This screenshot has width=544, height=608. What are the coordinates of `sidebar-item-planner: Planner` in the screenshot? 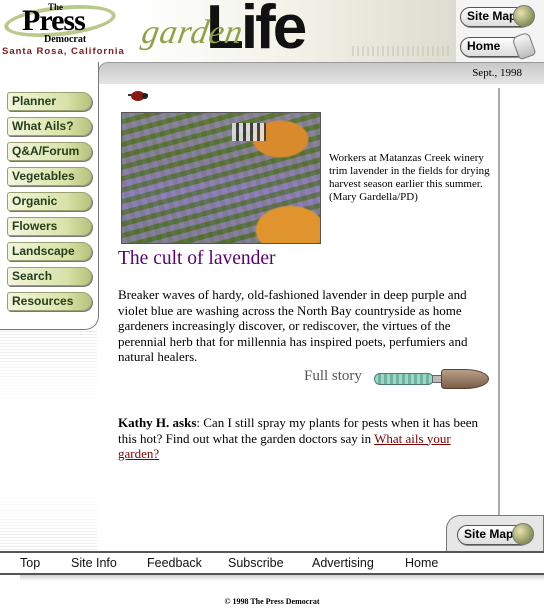 It's located at (49, 101).